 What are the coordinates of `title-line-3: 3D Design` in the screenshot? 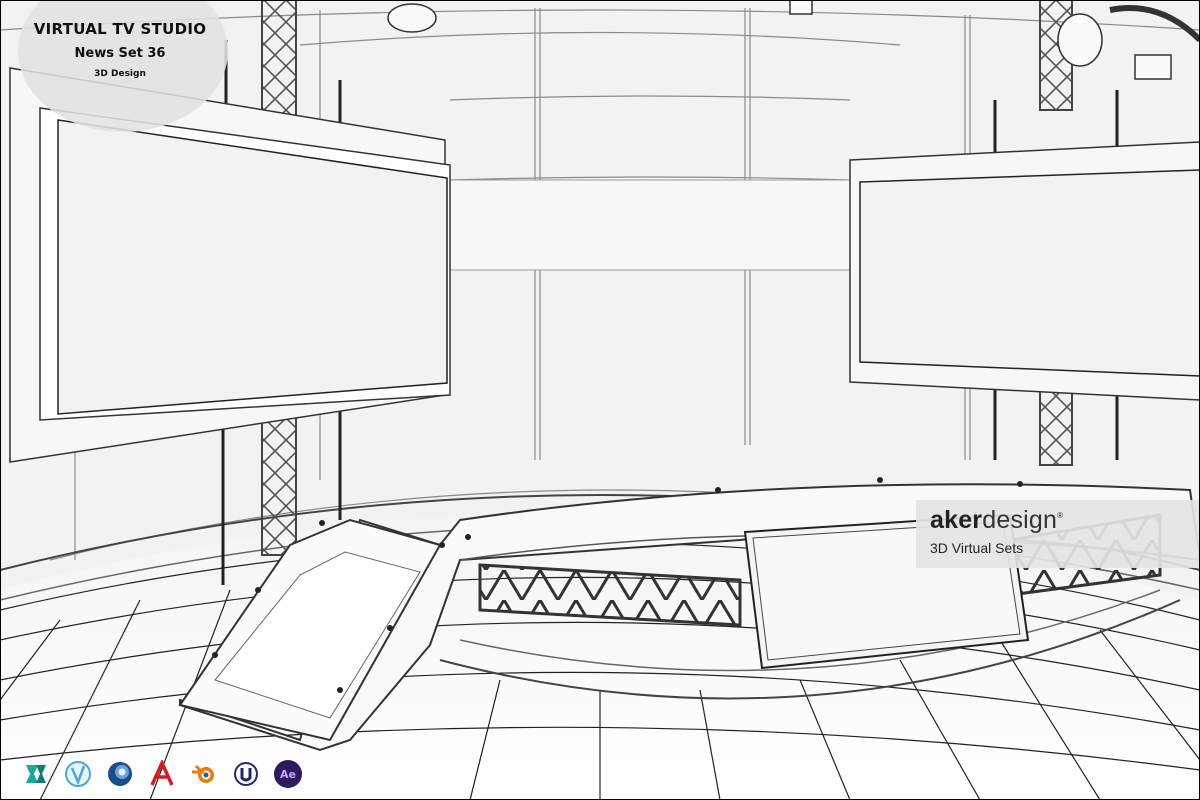 It's located at (120, 74).